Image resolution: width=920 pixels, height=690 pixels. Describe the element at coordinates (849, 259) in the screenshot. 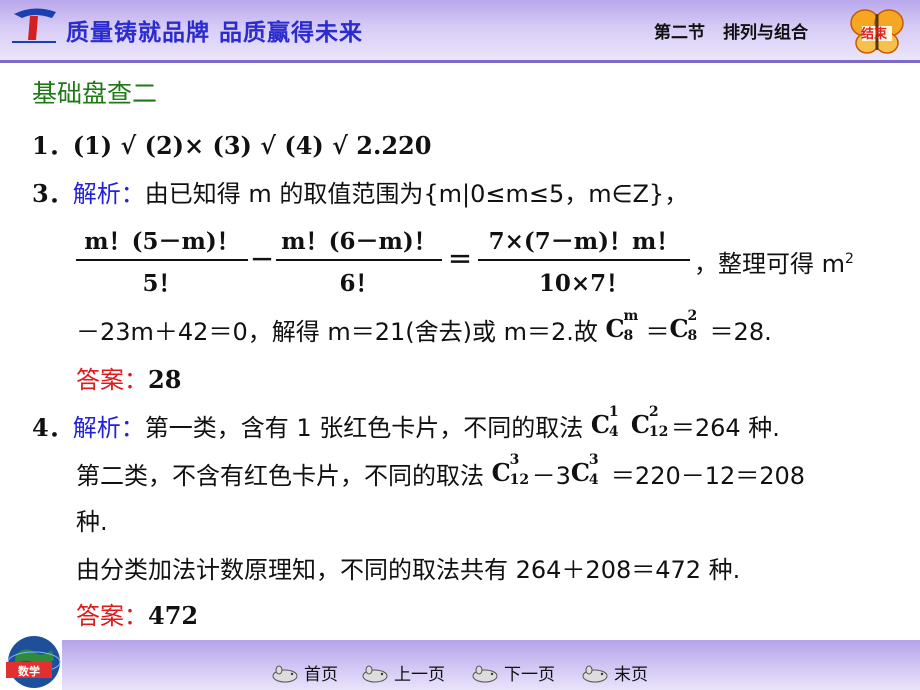

I see `q3-tail-exponent: 2` at that location.